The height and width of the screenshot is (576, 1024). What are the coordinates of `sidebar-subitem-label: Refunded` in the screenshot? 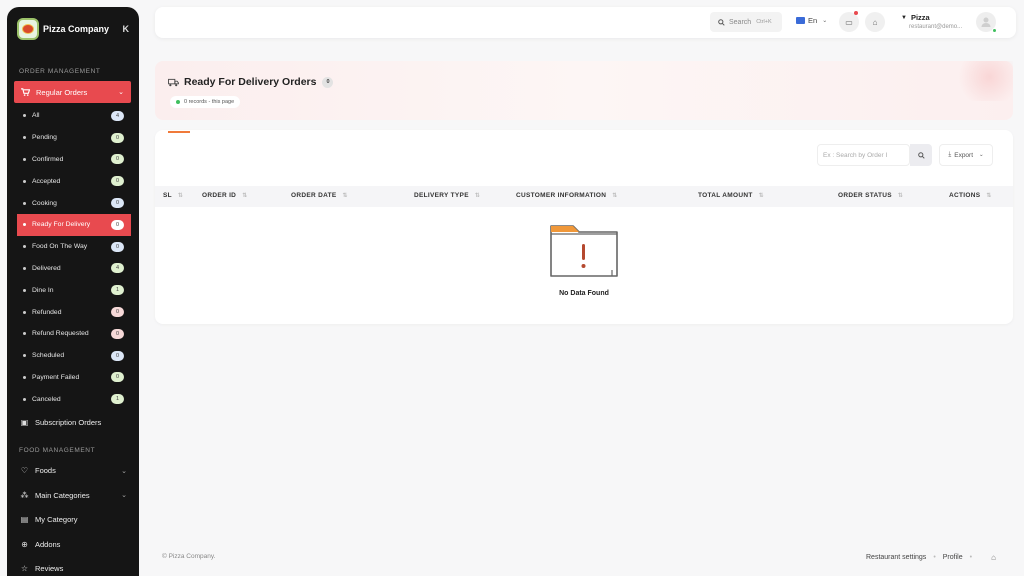 It's located at (47, 312).